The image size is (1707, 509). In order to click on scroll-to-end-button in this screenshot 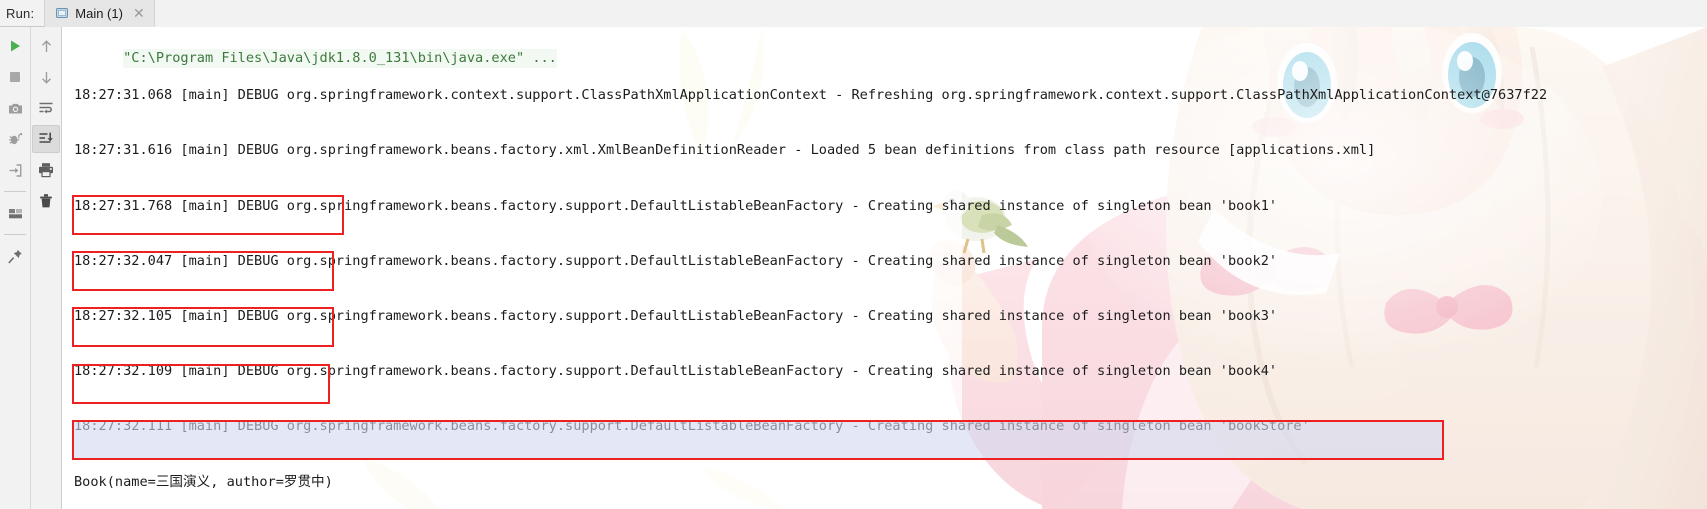, I will do `click(46, 139)`.